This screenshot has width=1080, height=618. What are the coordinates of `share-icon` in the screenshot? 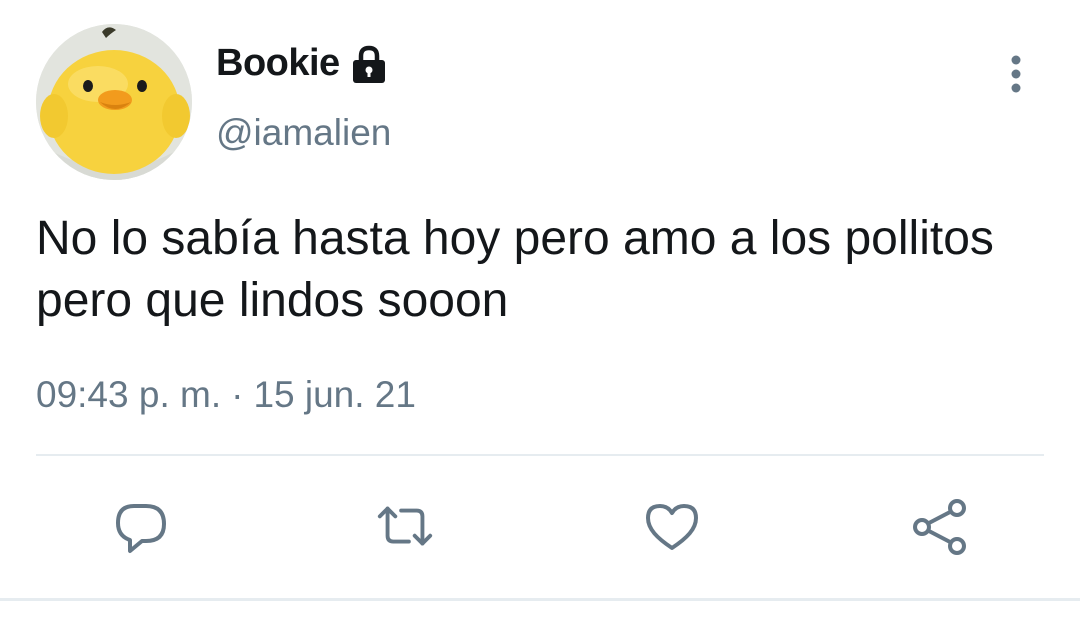 It's located at (939, 527).